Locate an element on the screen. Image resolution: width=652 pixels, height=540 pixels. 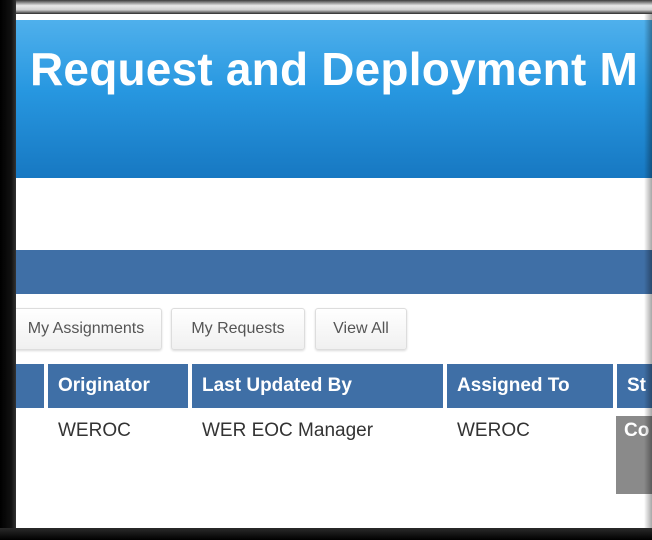
column-header-assigned-to: Assigned To is located at coordinates (531, 386).